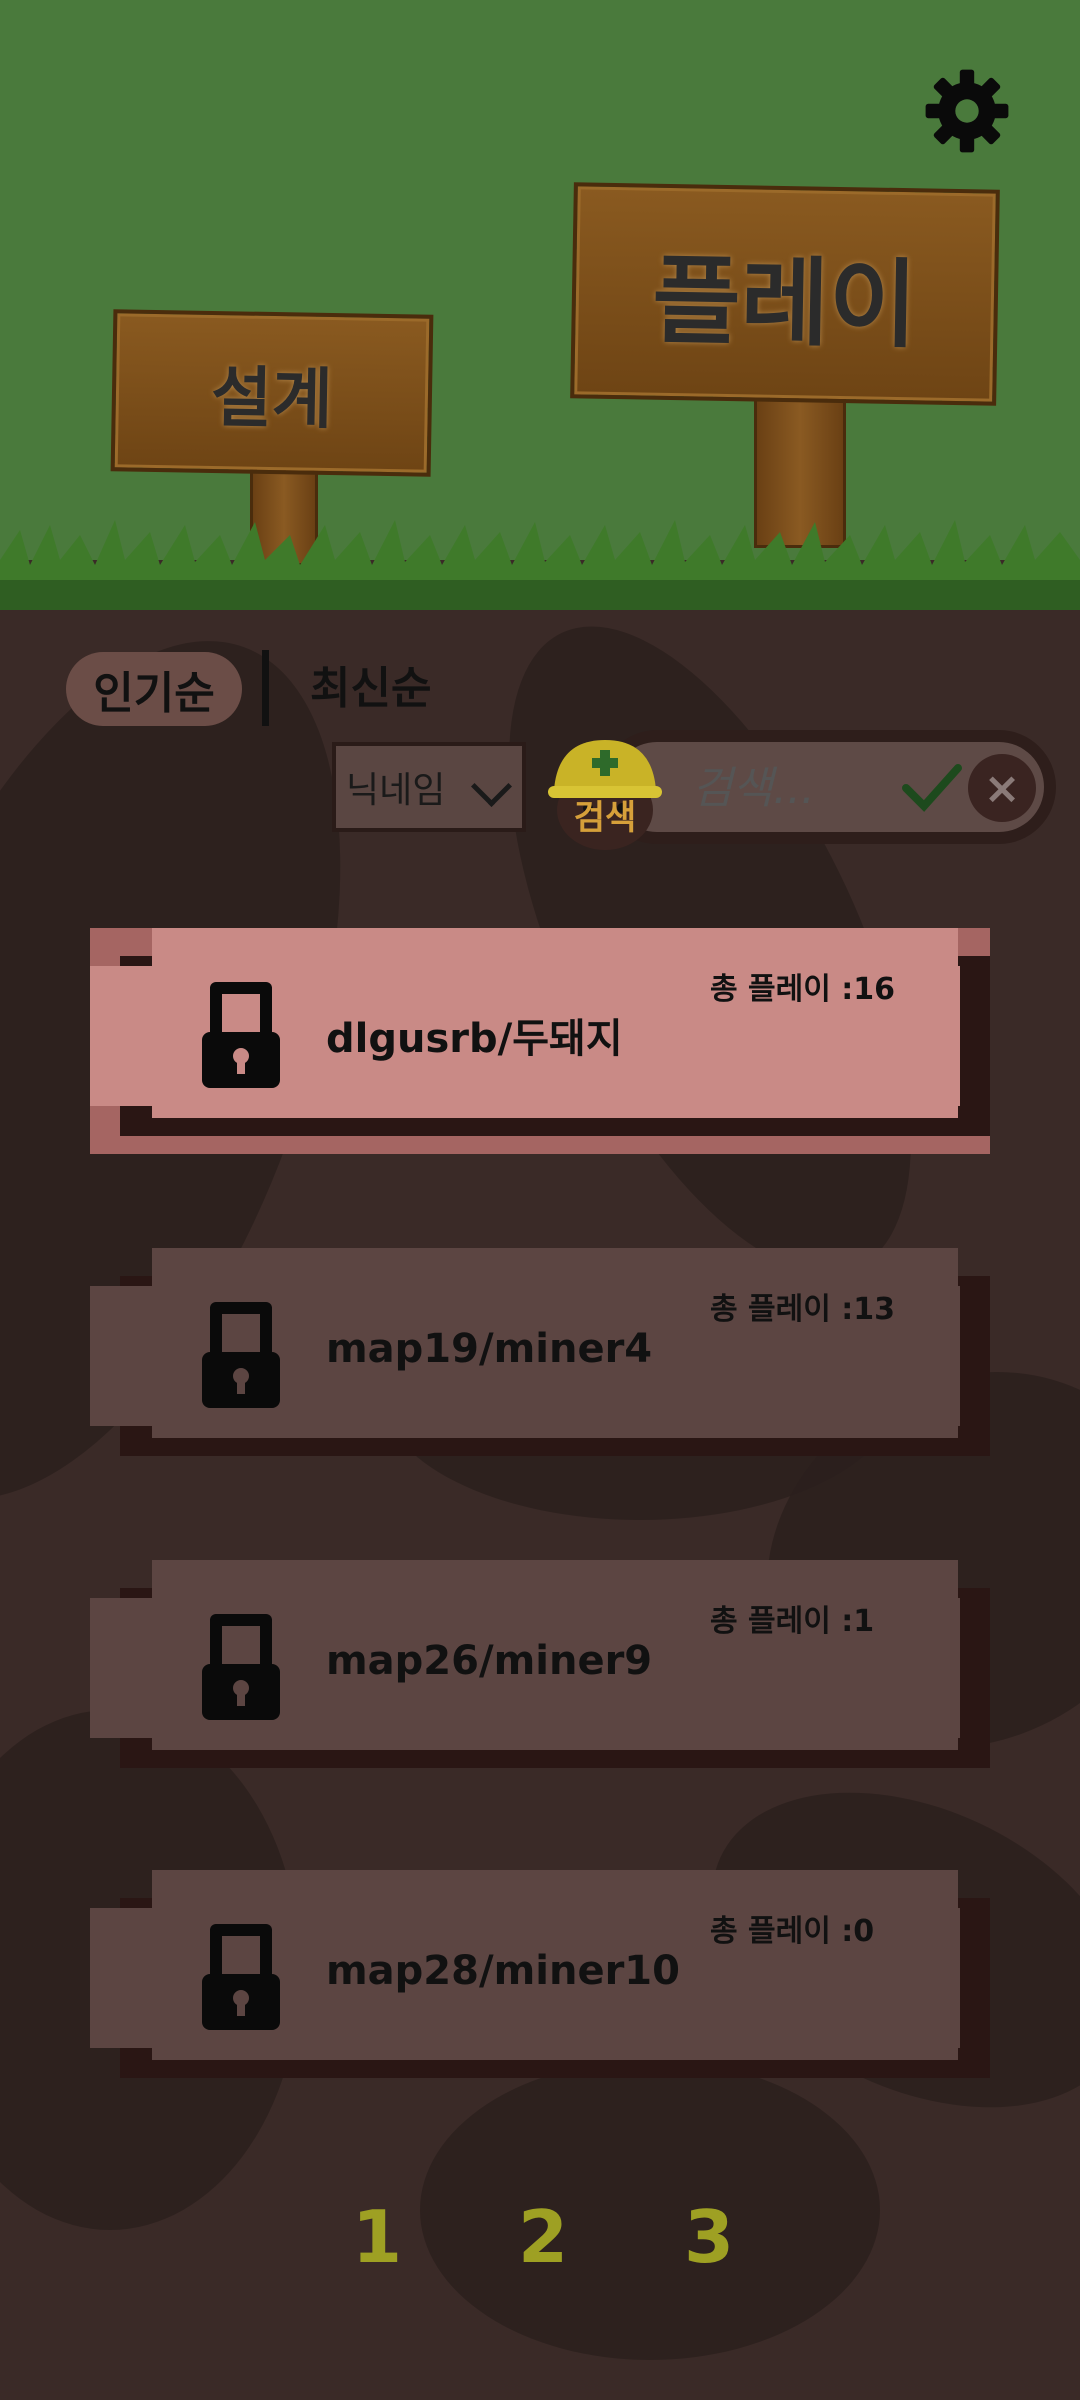 This screenshot has height=2400, width=1080. Describe the element at coordinates (396, 790) in the screenshot. I see `search-filter-label: 닉네임` at that location.